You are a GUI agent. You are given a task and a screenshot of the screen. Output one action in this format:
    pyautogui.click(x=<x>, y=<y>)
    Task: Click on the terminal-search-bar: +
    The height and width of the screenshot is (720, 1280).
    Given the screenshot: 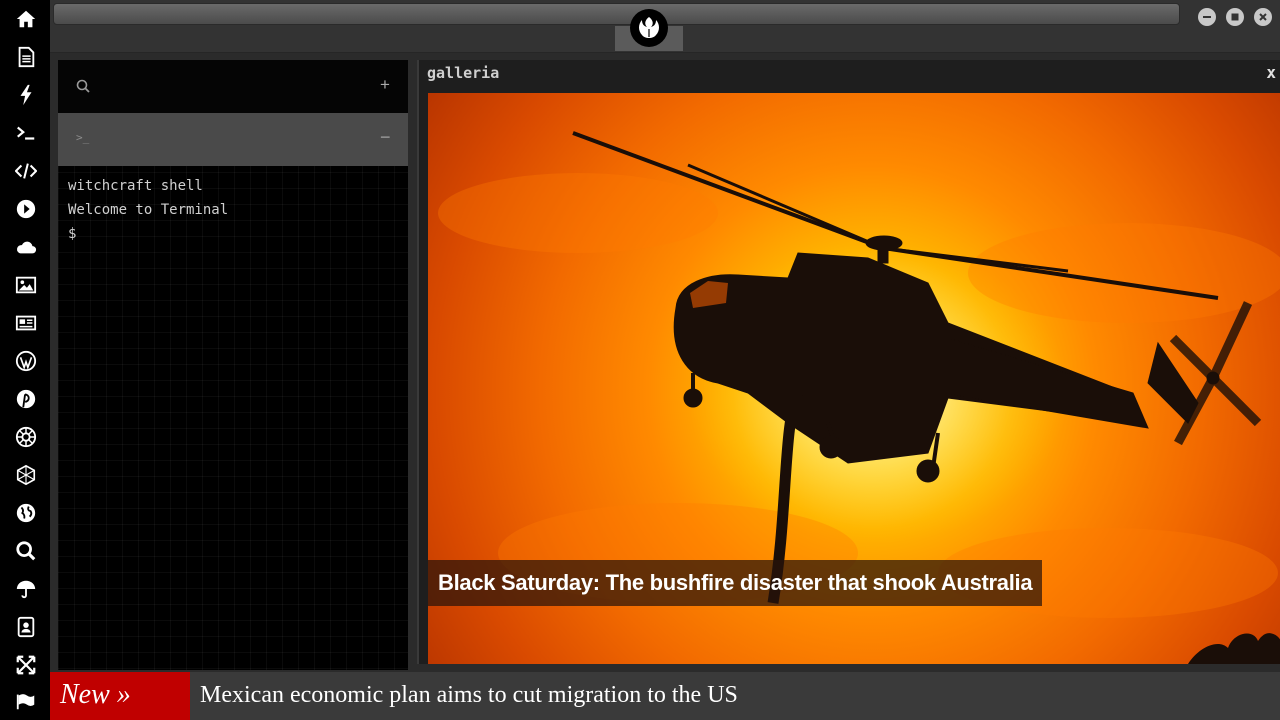 What is the action you would take?
    pyautogui.click(x=233, y=86)
    